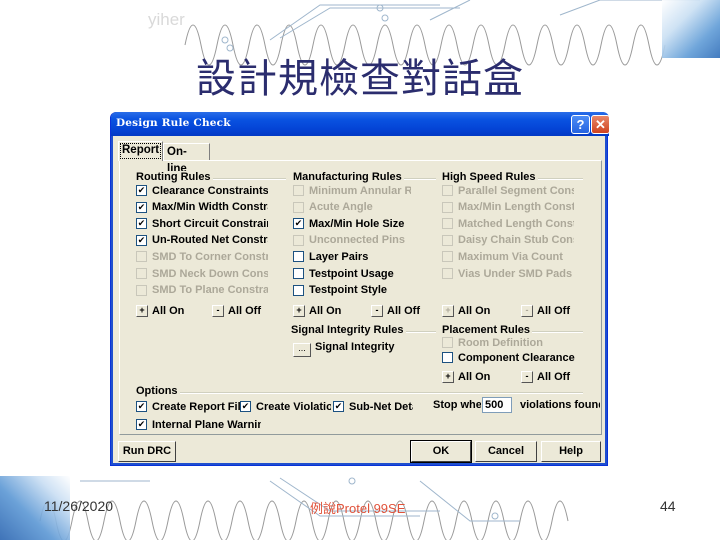  I want to click on rule-label: Minimum Annular Ring, so click(360, 190).